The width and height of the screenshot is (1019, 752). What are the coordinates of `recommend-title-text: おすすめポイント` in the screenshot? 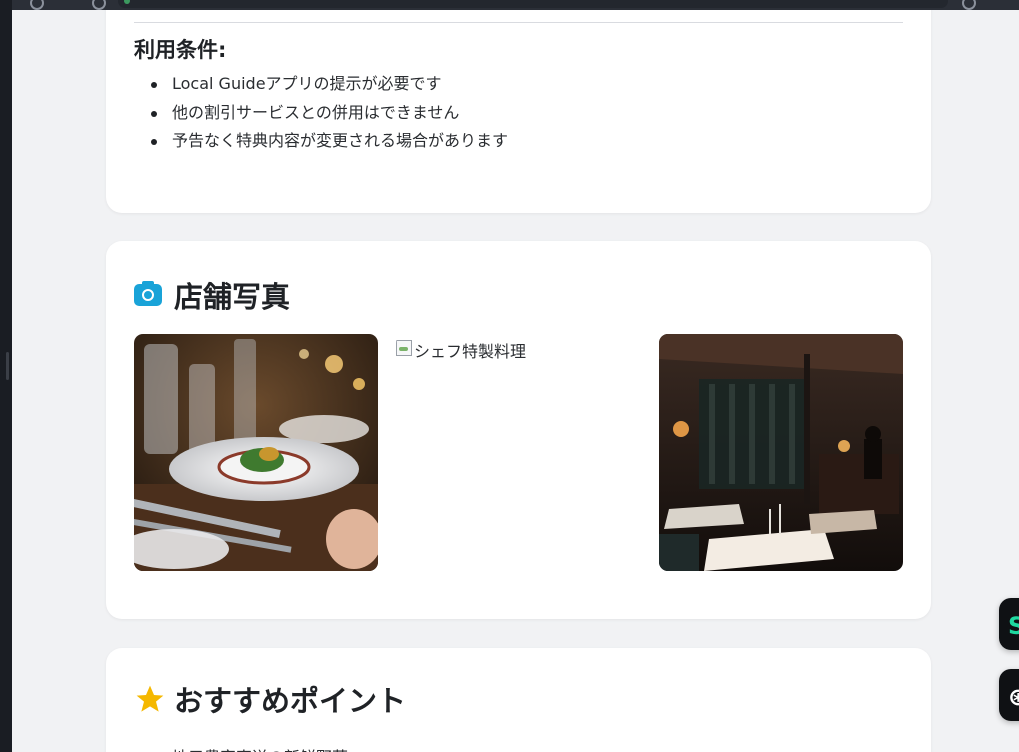 It's located at (290, 701).